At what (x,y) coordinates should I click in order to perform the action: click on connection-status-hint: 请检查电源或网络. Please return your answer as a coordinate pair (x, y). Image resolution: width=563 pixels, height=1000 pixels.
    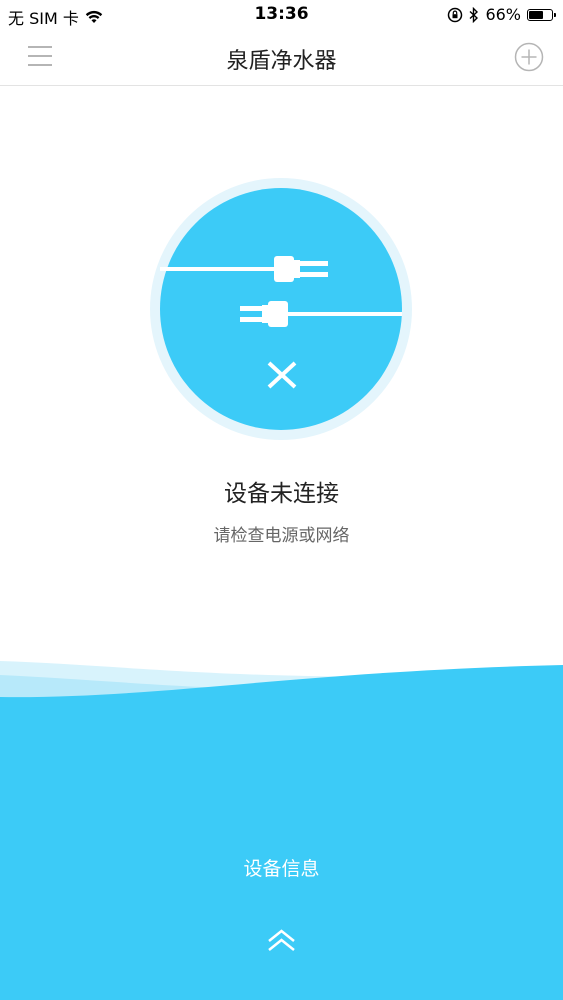
    Looking at the image, I should click on (281, 536).